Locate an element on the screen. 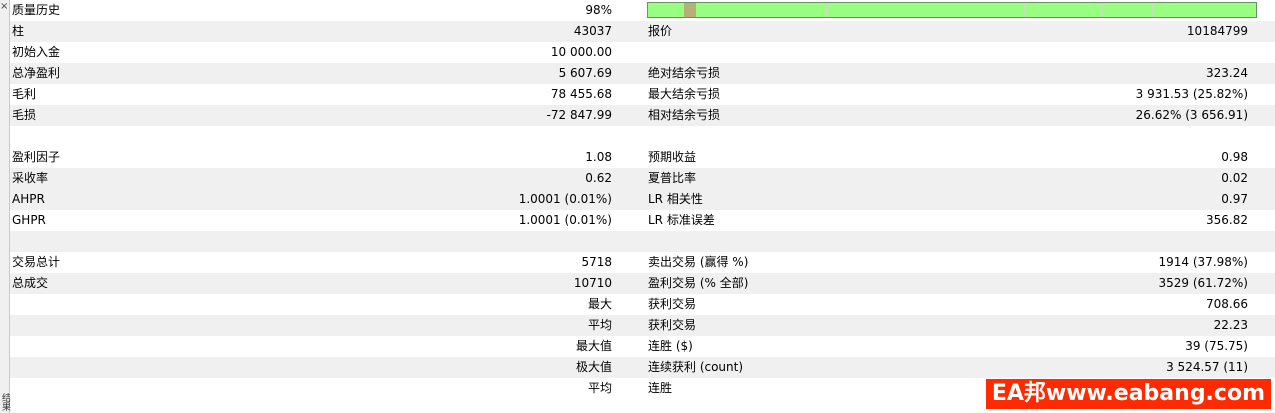  table-row: 采收率 0.62 夏普比率 0.02 is located at coordinates (642, 178).